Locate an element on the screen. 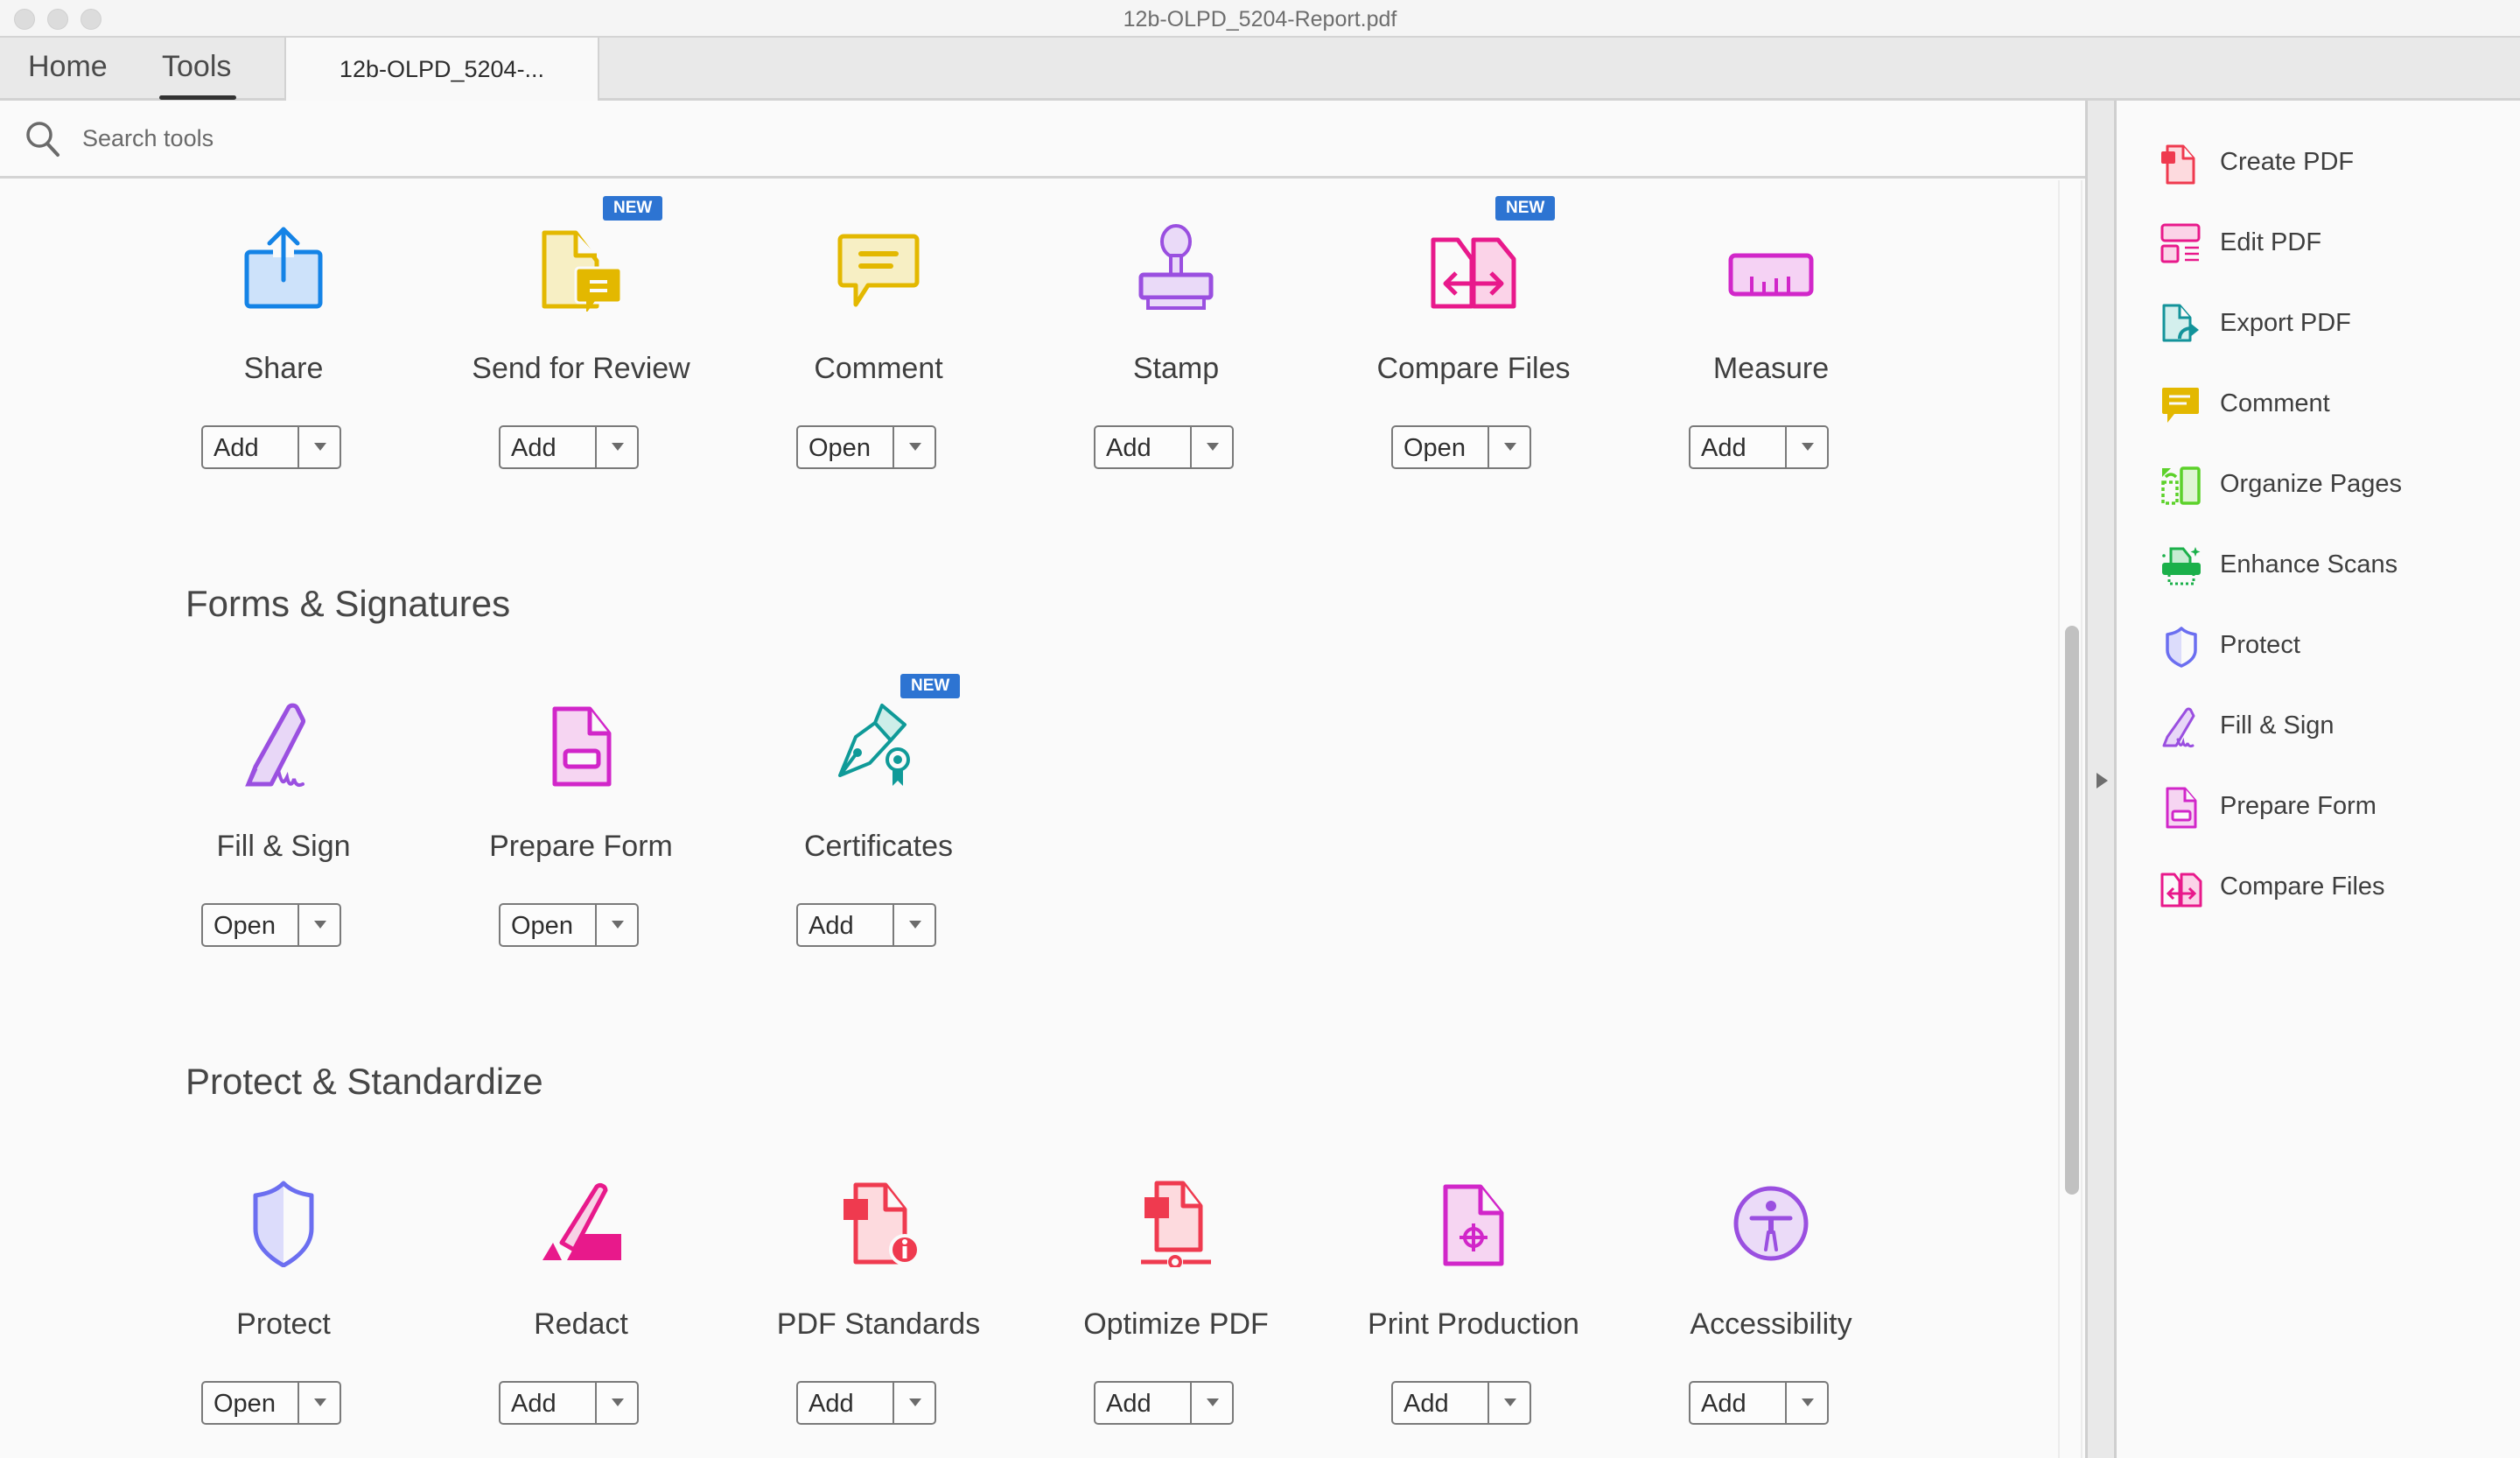 The image size is (2520, 1458). share-action-button: Add is located at coordinates (271, 447).